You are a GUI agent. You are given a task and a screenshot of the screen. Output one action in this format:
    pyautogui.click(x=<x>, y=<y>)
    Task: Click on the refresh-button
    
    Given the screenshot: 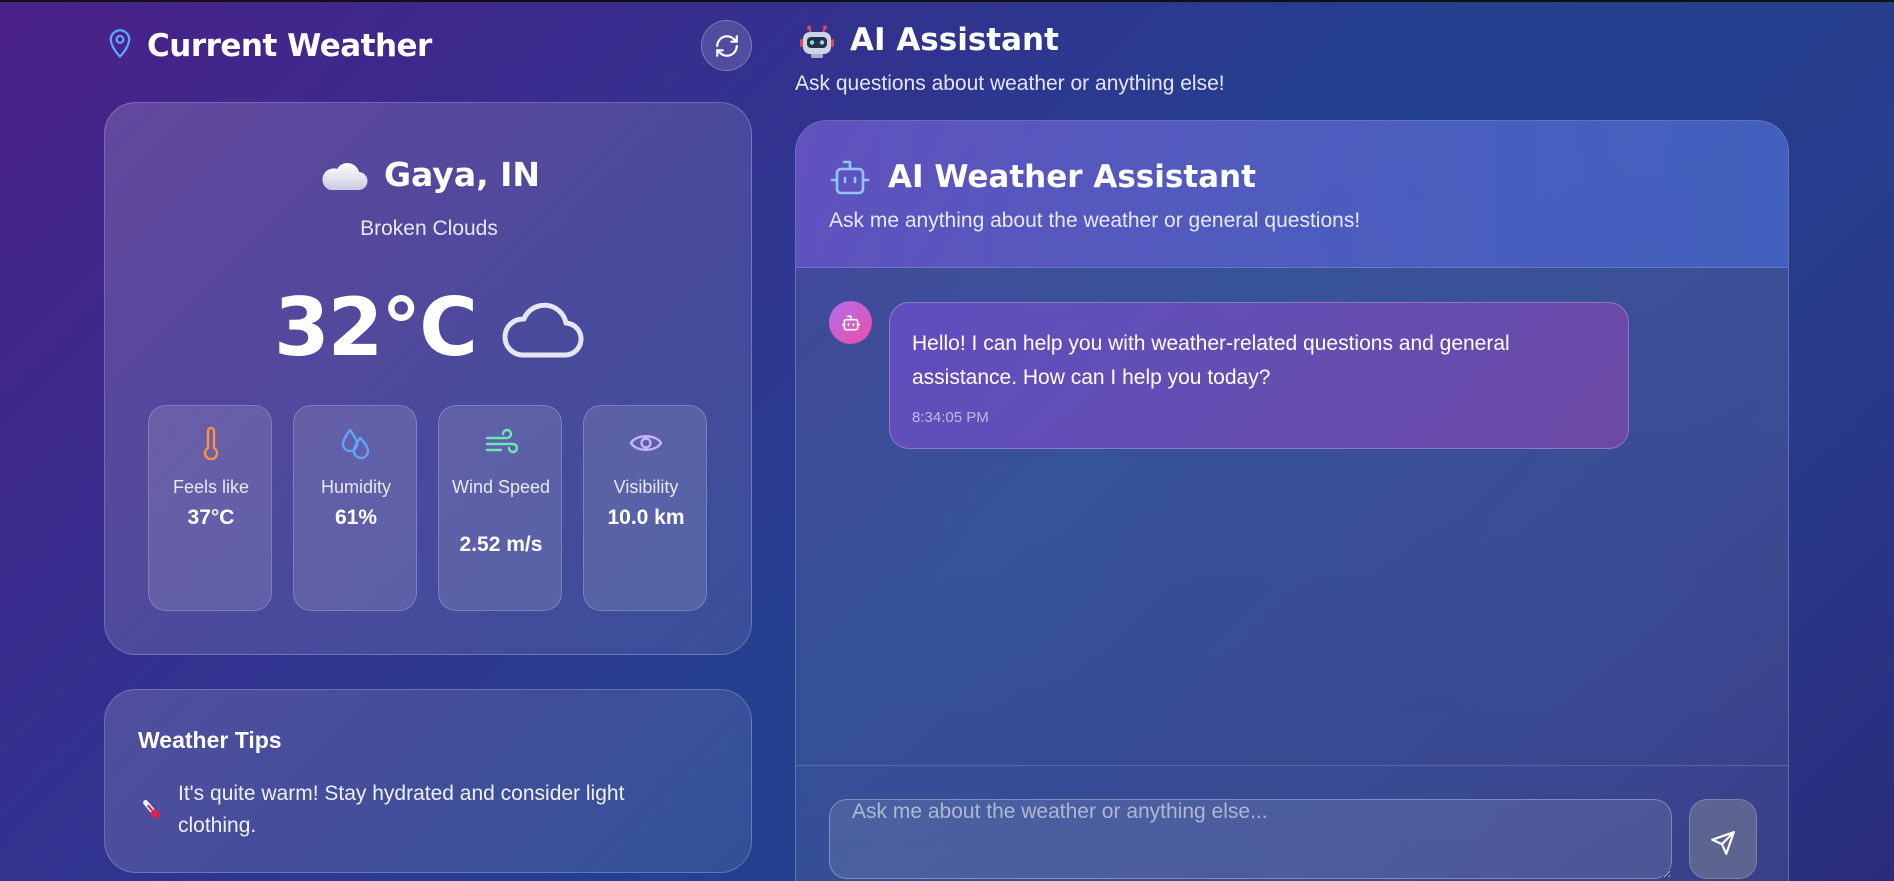 What is the action you would take?
    pyautogui.click(x=726, y=45)
    